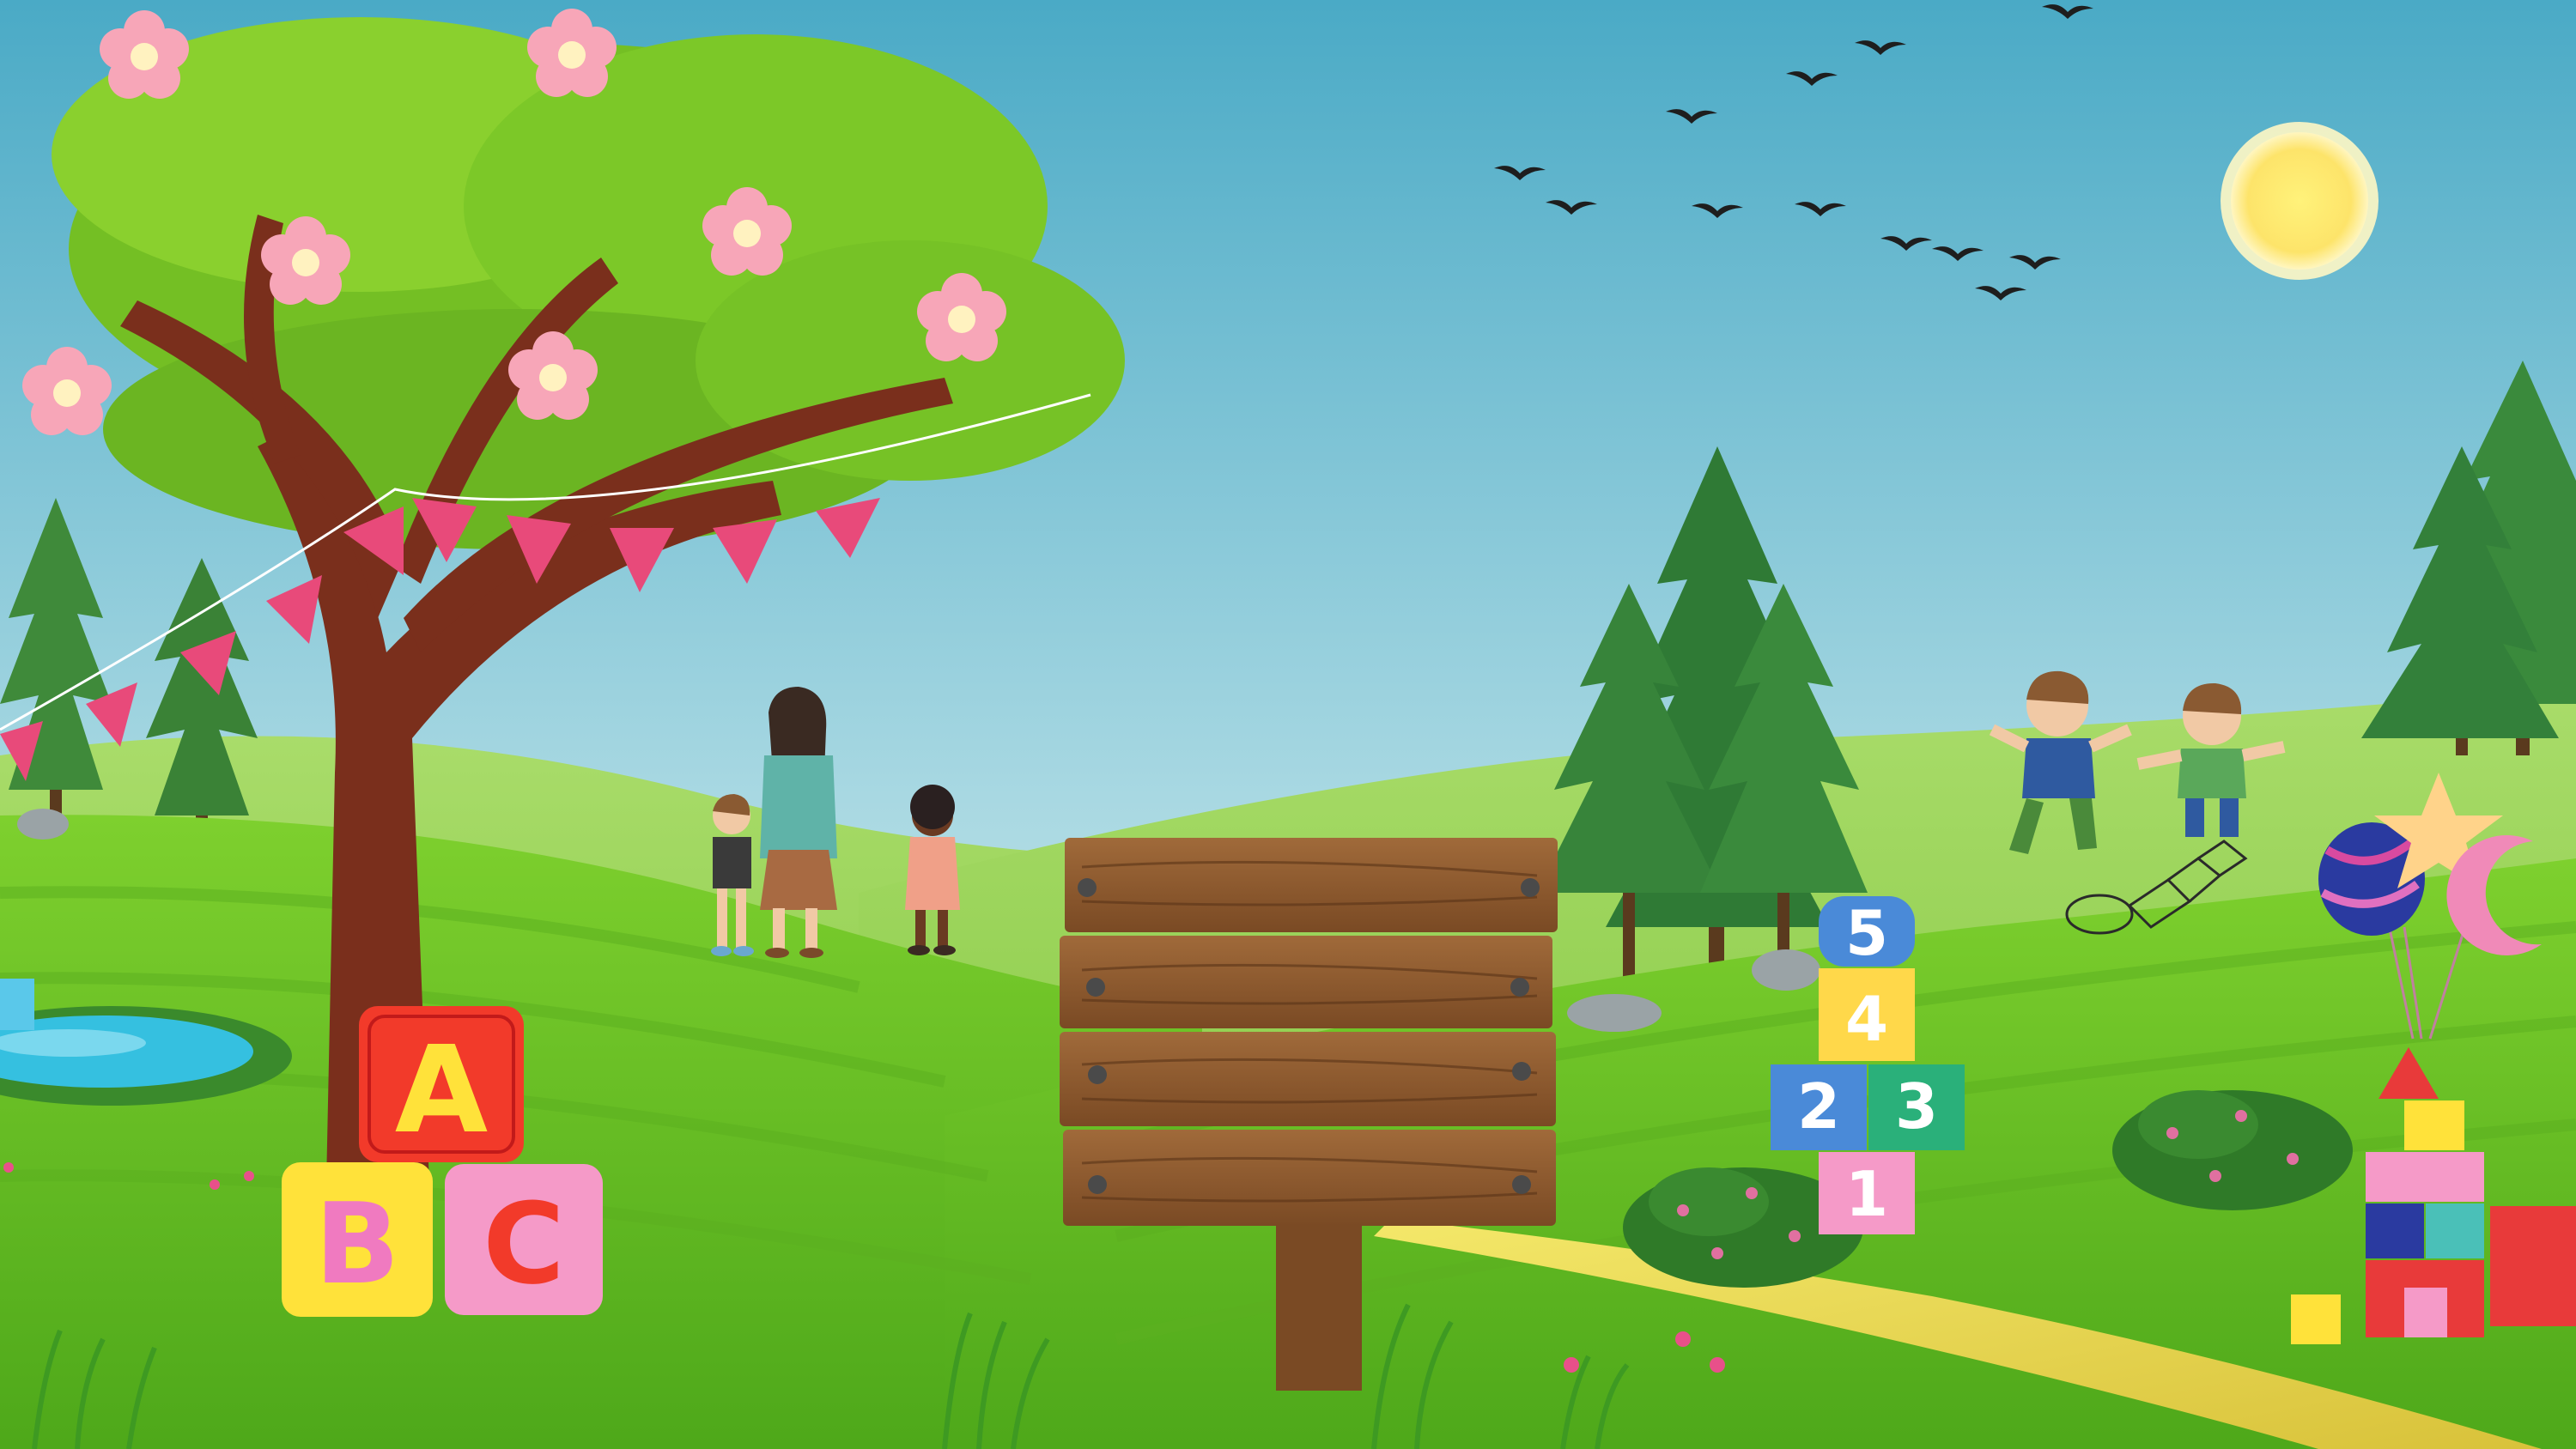  Describe the element at coordinates (1819, 1106) in the screenshot. I see `hopscotch-label-2: 2` at that location.